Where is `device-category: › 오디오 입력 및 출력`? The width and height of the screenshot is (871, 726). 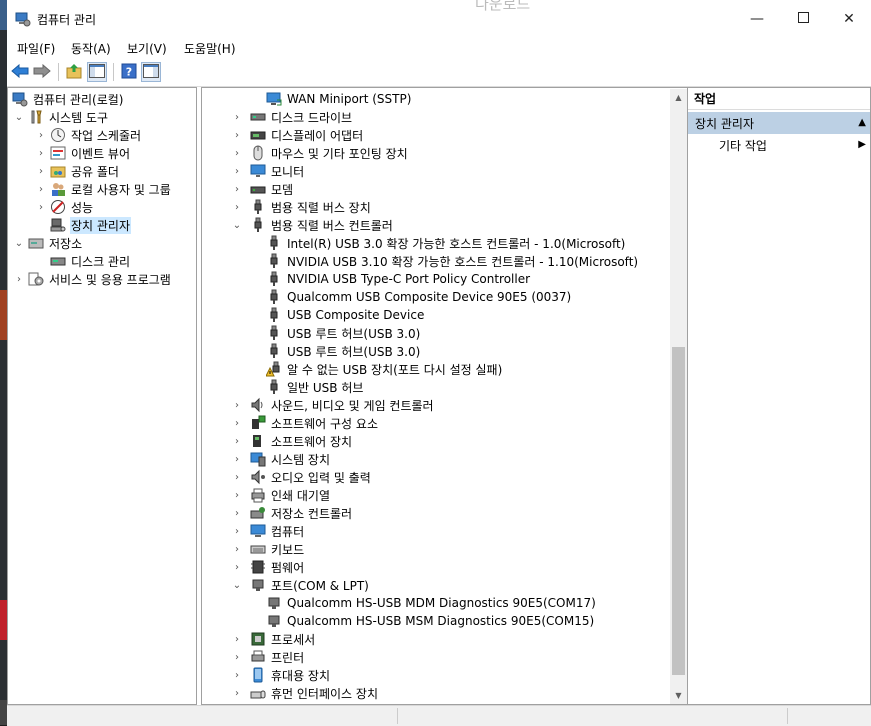
device-category: › 오디오 입력 및 출력 is located at coordinates (302, 477).